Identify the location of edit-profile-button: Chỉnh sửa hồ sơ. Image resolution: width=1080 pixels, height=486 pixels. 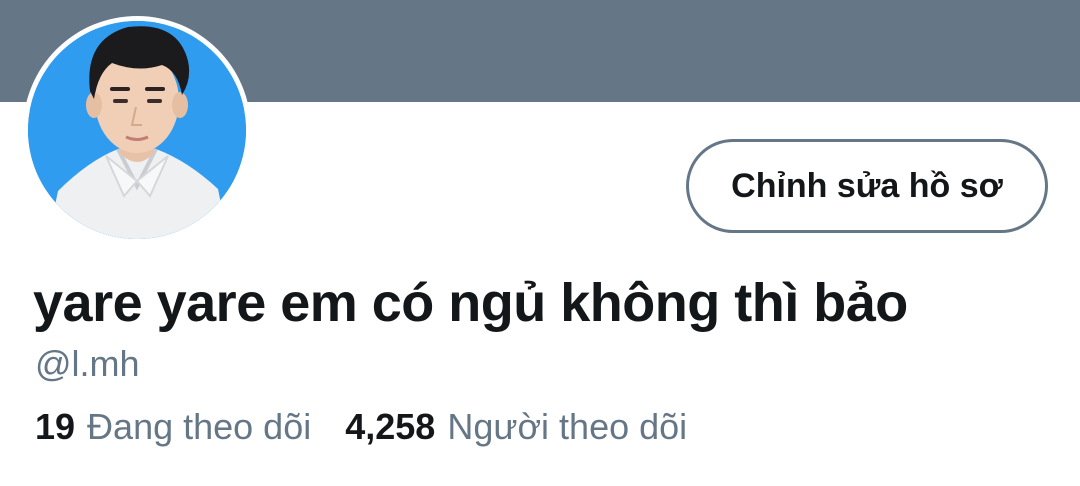
(867, 186).